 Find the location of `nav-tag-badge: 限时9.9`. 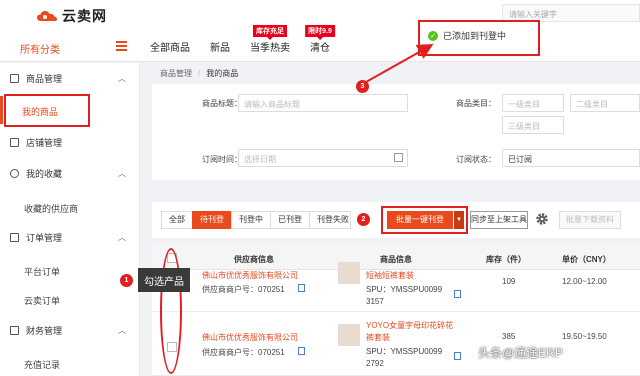

nav-tag-badge: 限时9.9 is located at coordinates (320, 32).